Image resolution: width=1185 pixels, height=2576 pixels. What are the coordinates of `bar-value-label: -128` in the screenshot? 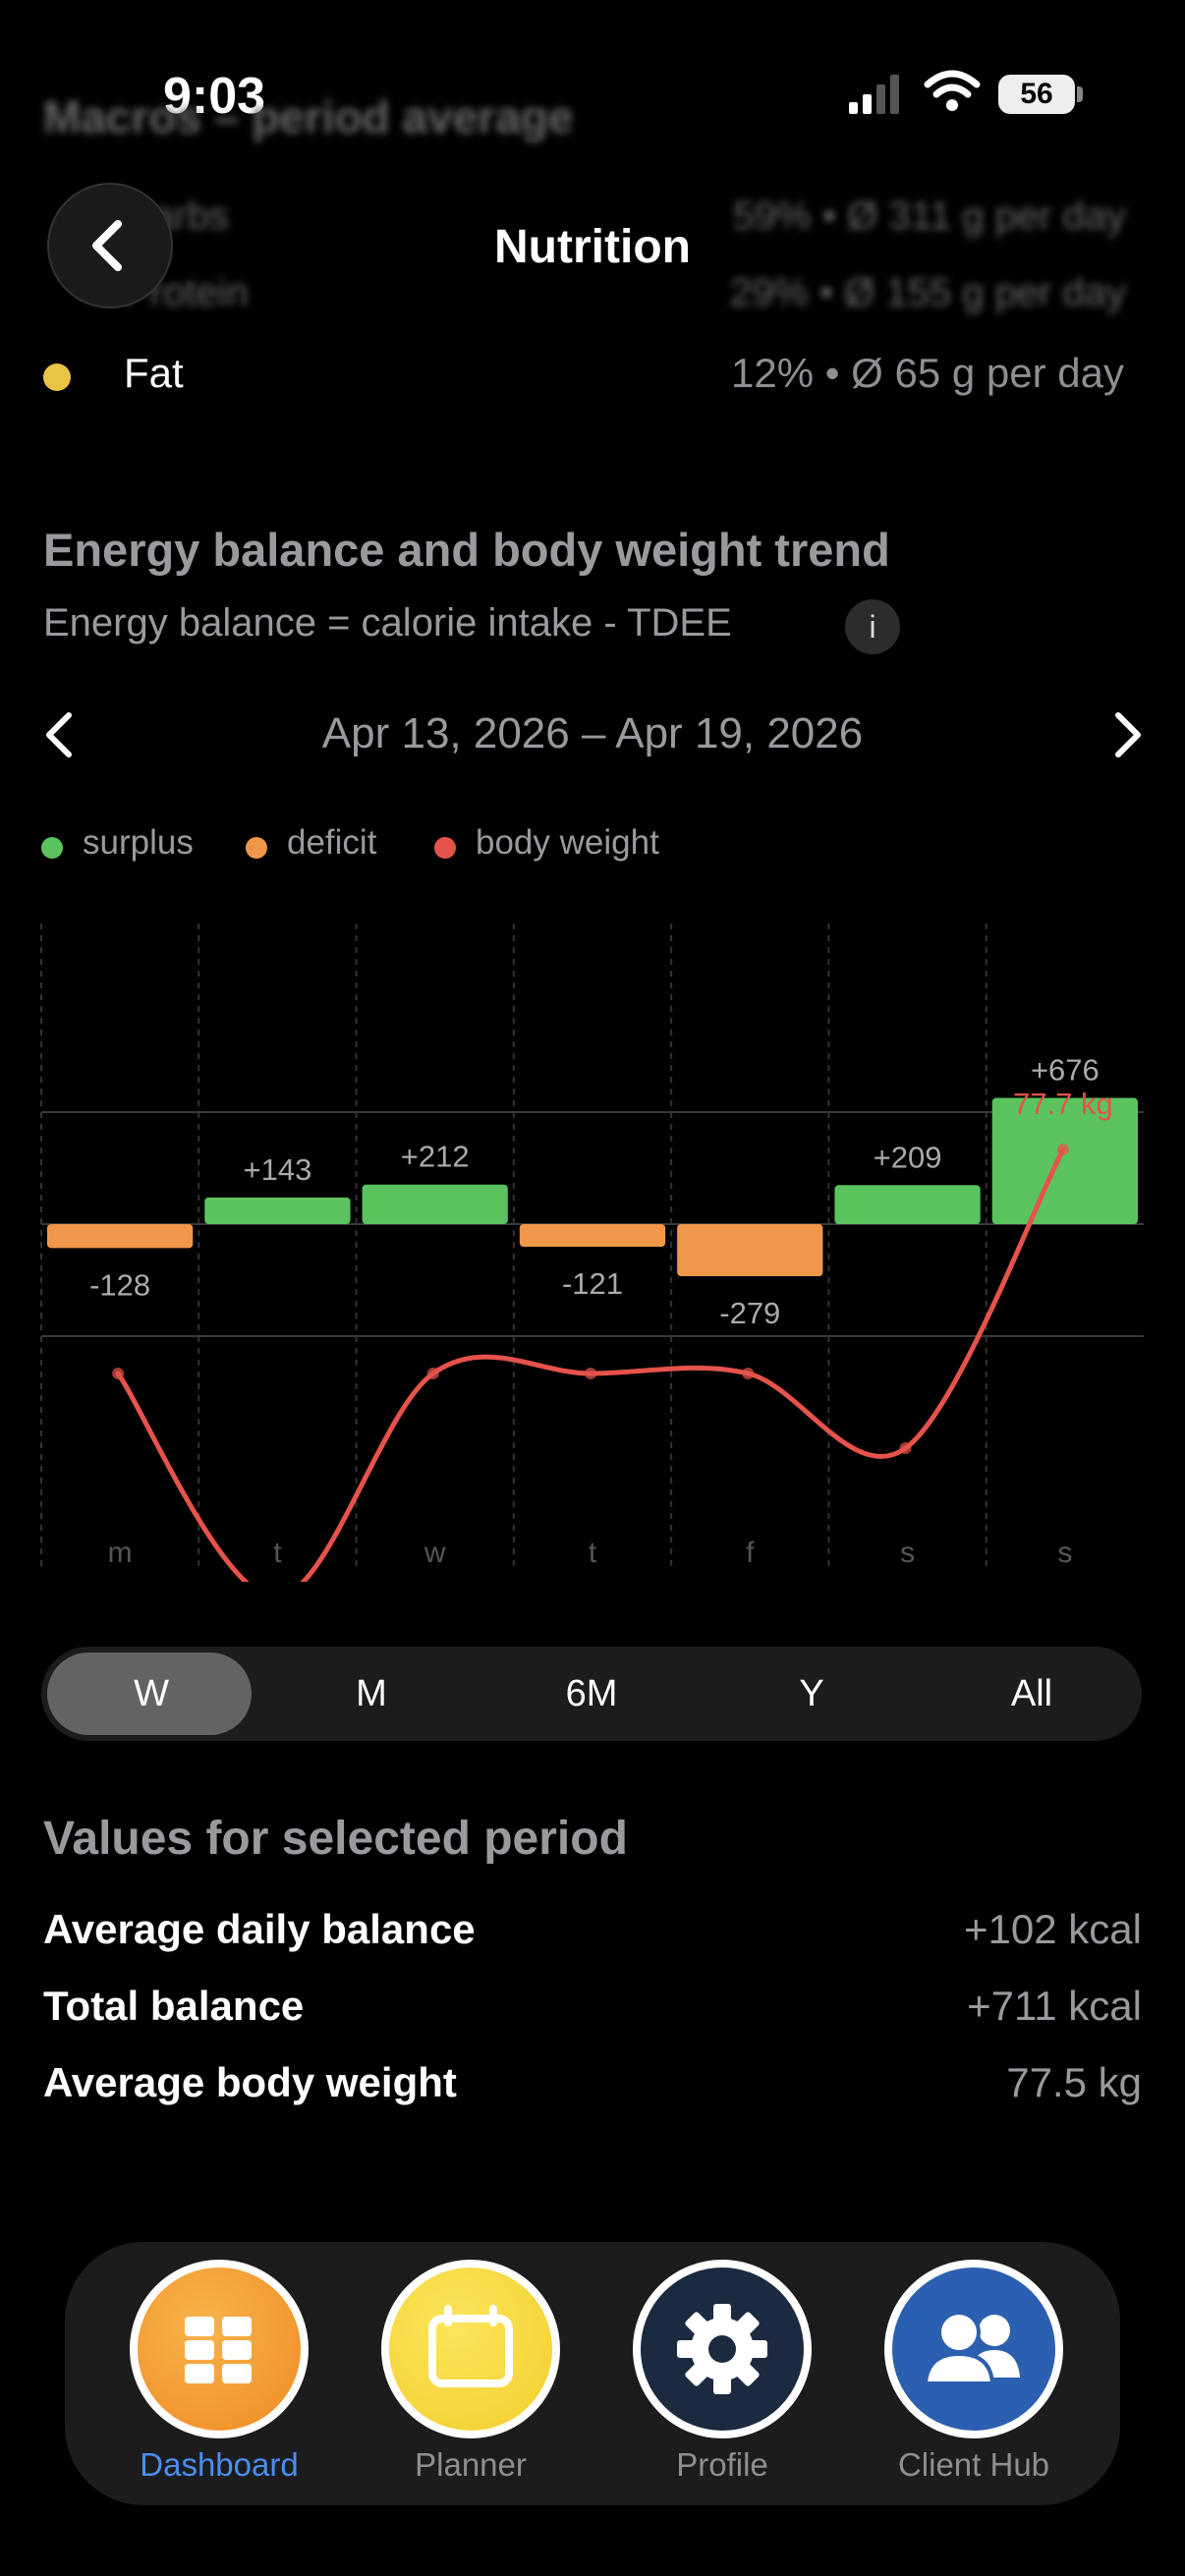 It's located at (120, 1284).